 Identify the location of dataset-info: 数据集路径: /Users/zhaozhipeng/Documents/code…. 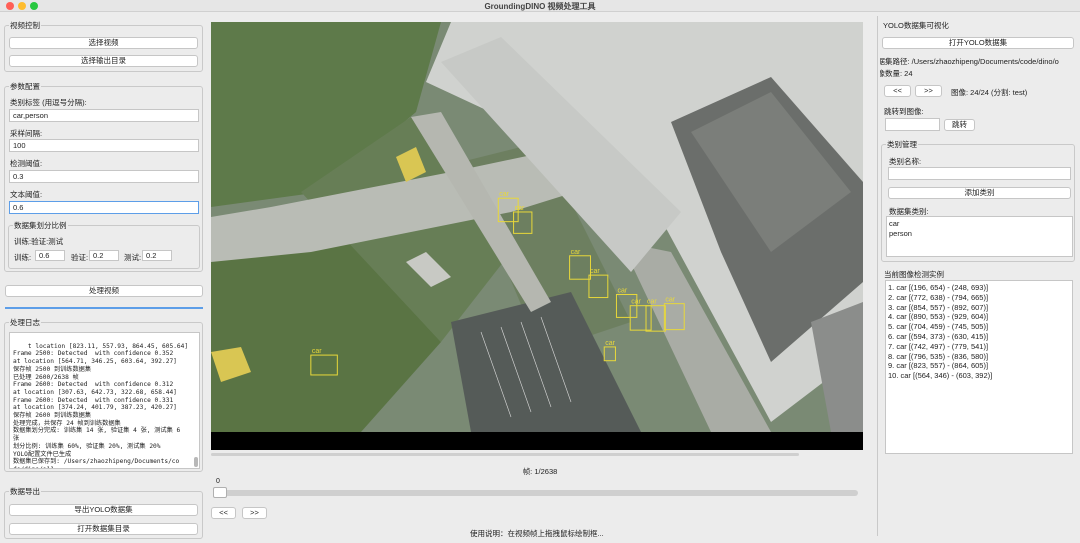
(978, 67).